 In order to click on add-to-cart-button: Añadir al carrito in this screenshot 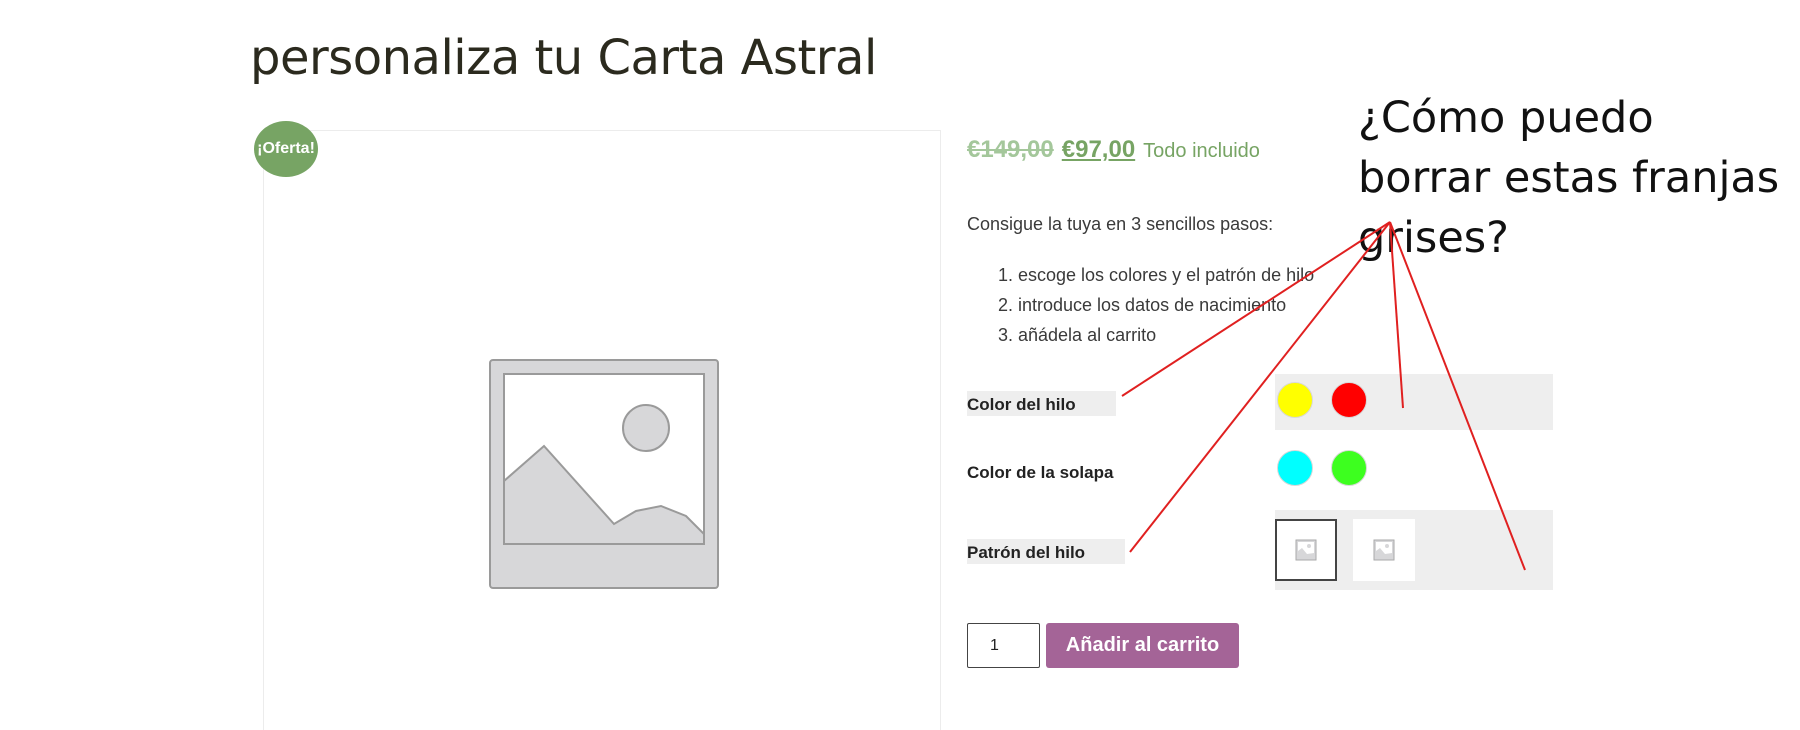, I will do `click(1142, 645)`.